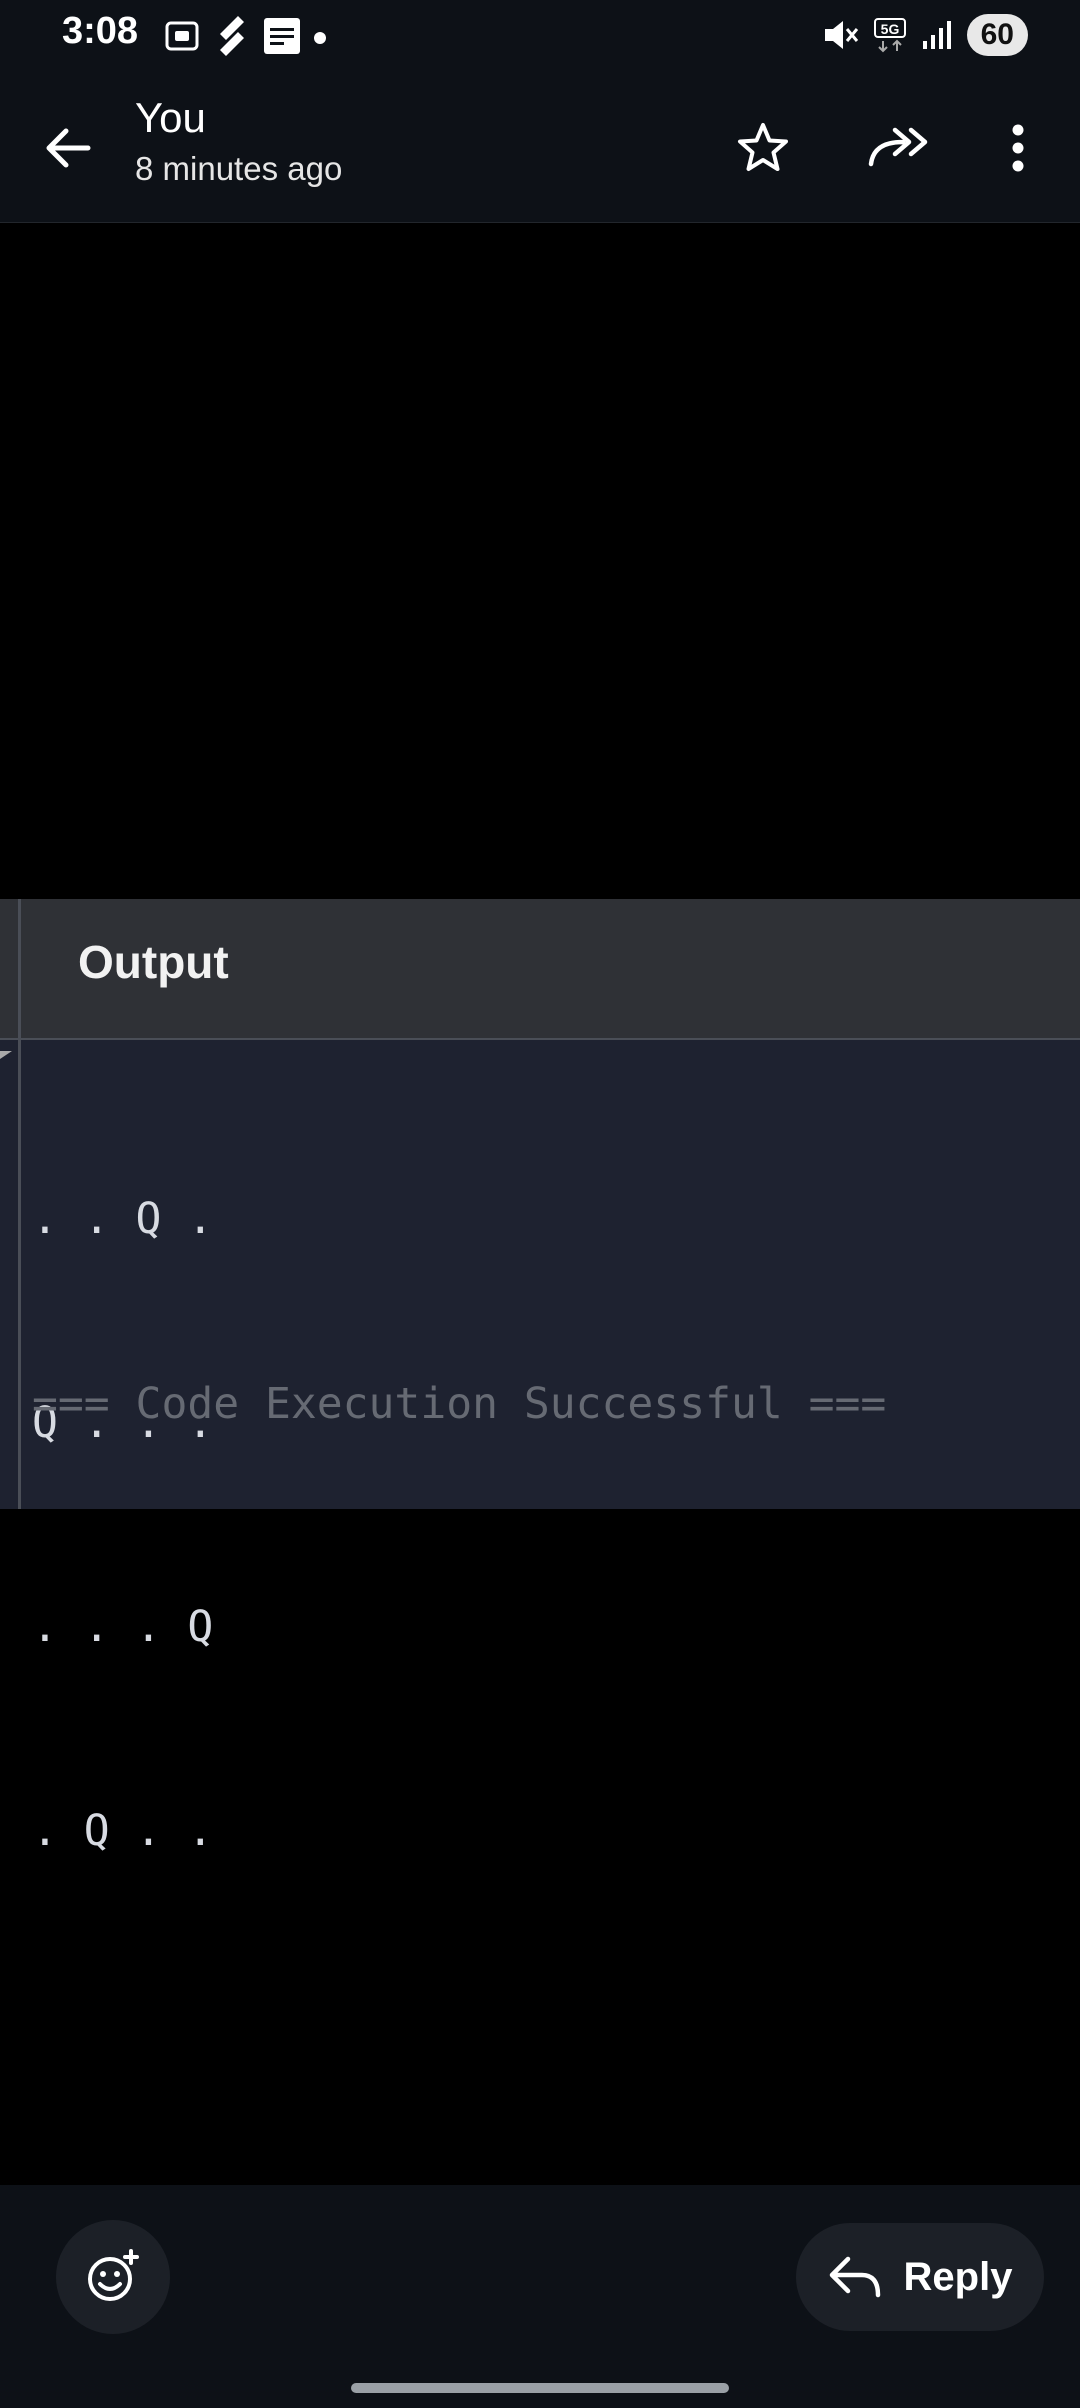  What do you see at coordinates (100, 31) in the screenshot?
I see `status-time: 3:08` at bounding box center [100, 31].